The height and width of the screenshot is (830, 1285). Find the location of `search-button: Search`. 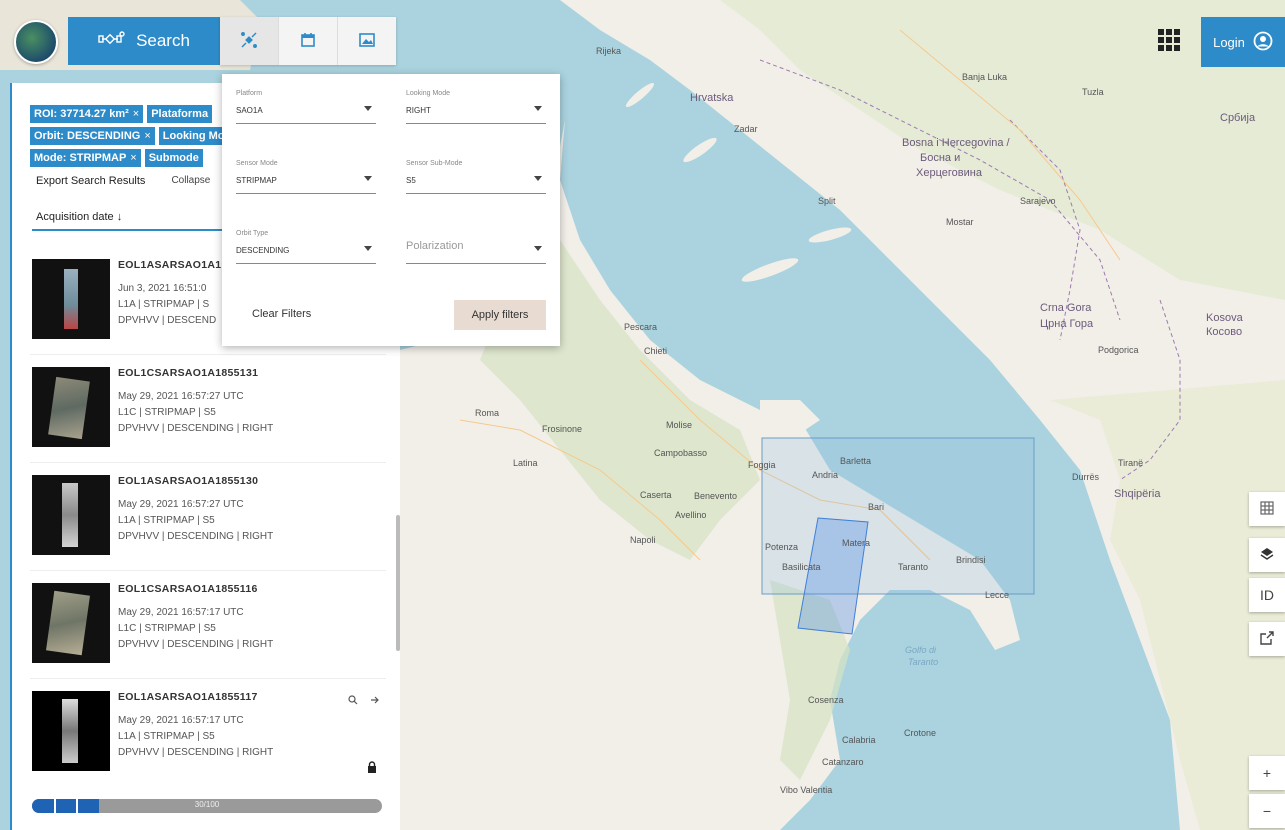

search-button: Search is located at coordinates (144, 41).